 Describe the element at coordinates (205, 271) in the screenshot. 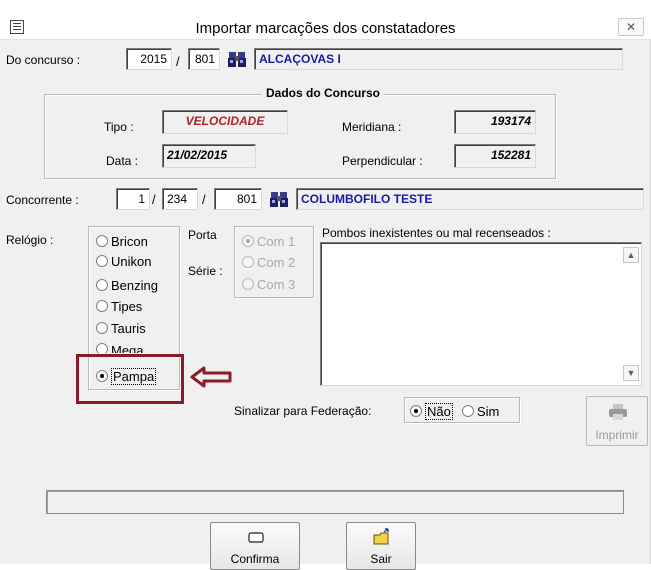

I see `serie-label: Série :` at that location.